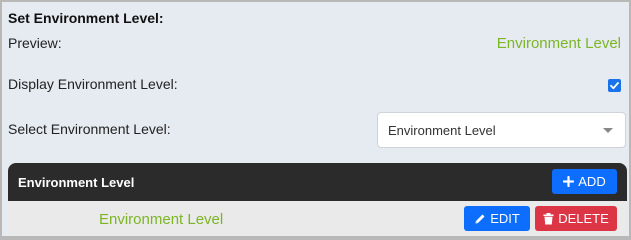 This screenshot has width=631, height=240. I want to click on plus-icon, so click(569, 181).